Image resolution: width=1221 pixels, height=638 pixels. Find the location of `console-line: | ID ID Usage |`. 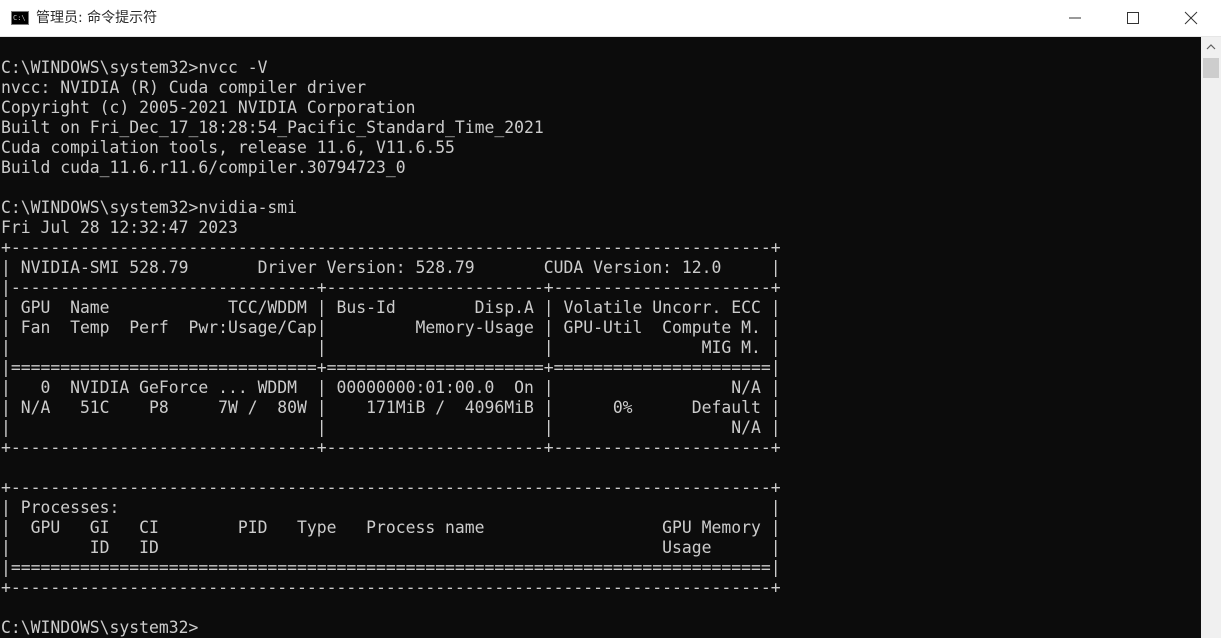

console-line: | ID ID Usage | is located at coordinates (391, 547).